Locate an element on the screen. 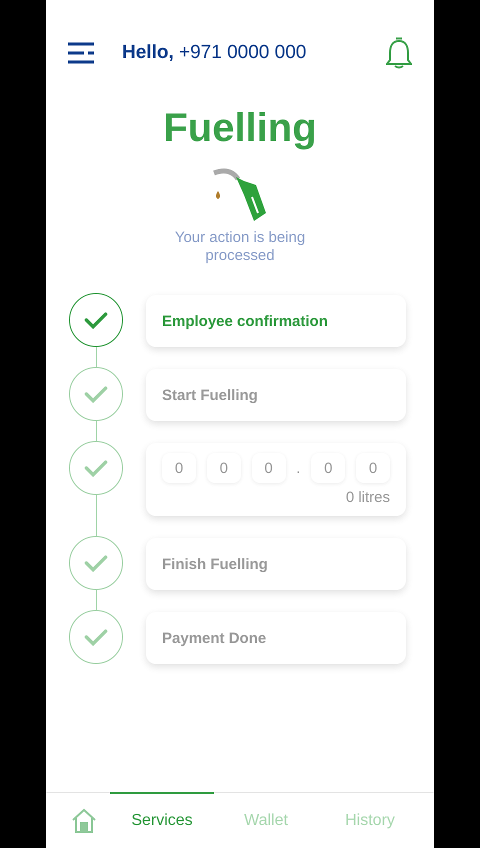 This screenshot has height=848, width=480. greeting-text: Hello, +971 0000 000 is located at coordinates (215, 53).